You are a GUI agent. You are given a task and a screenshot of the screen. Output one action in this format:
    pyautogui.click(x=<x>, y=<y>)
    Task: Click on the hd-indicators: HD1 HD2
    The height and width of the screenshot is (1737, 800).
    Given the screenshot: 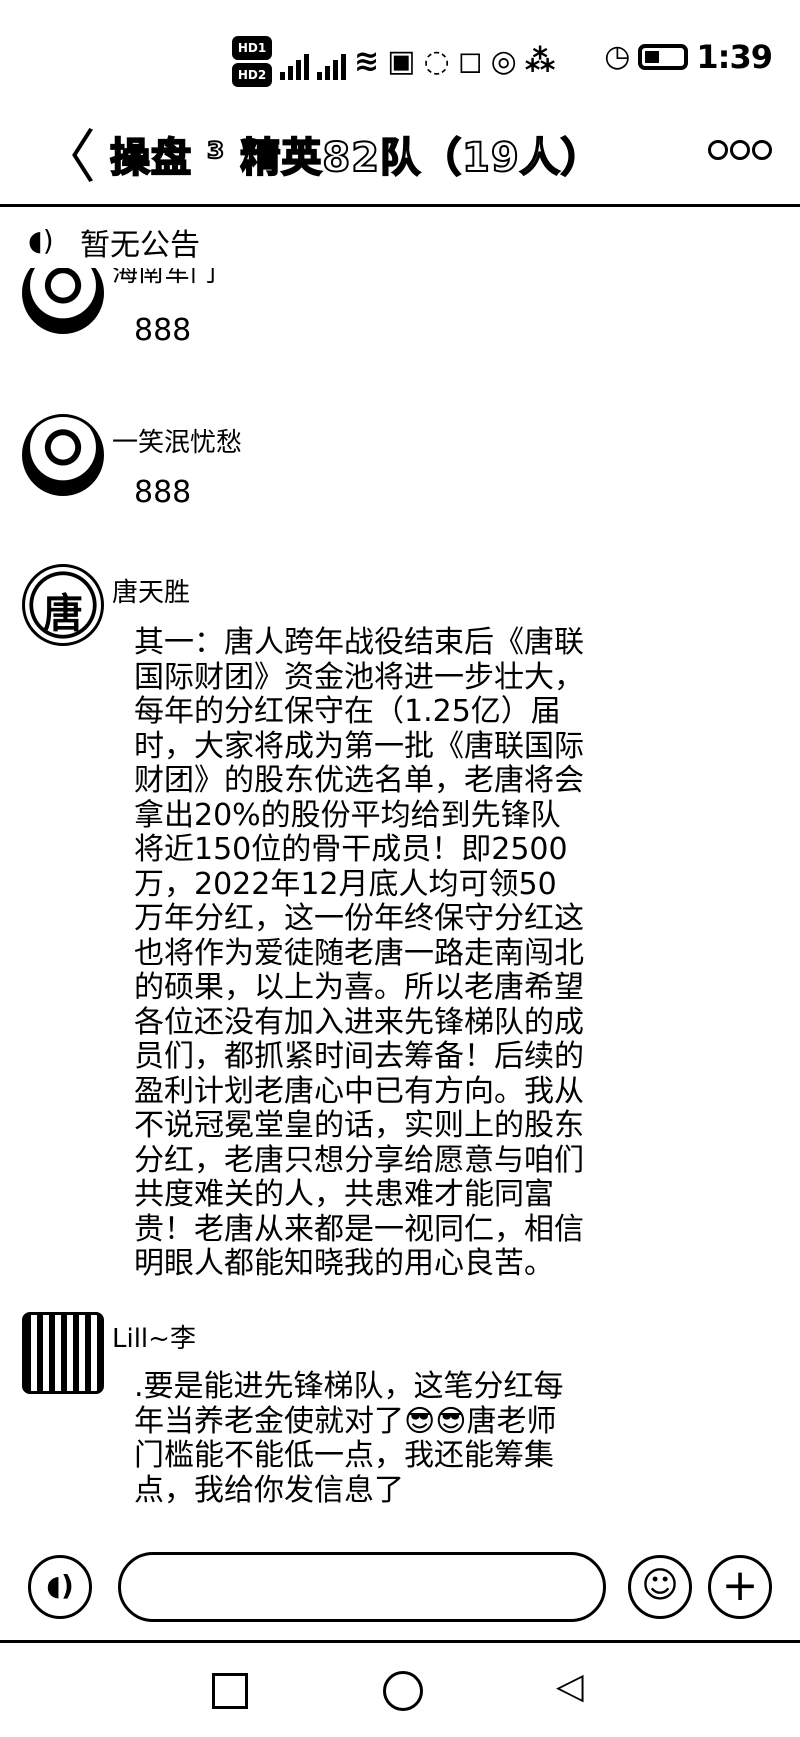 What is the action you would take?
    pyautogui.click(x=252, y=61)
    